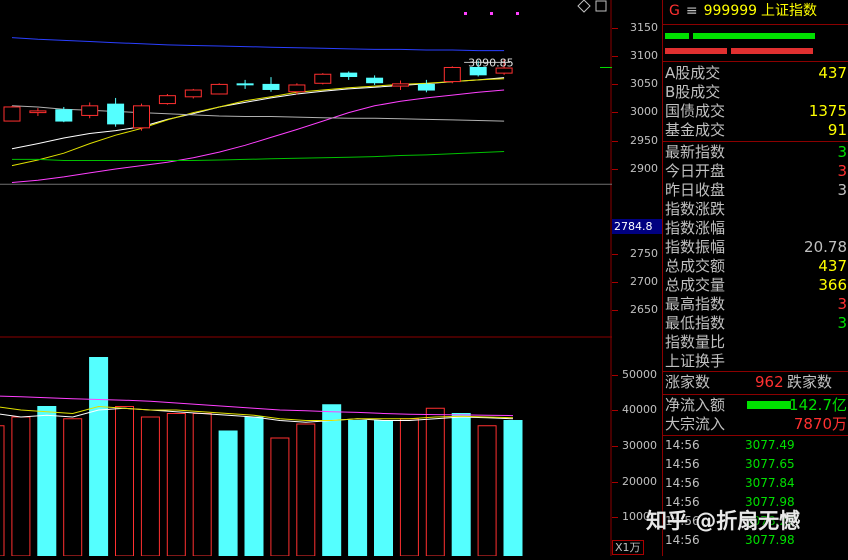  Describe the element at coordinates (756, 382) in the screenshot. I see `breadth-row: 涨家数 962 跌家数` at that location.